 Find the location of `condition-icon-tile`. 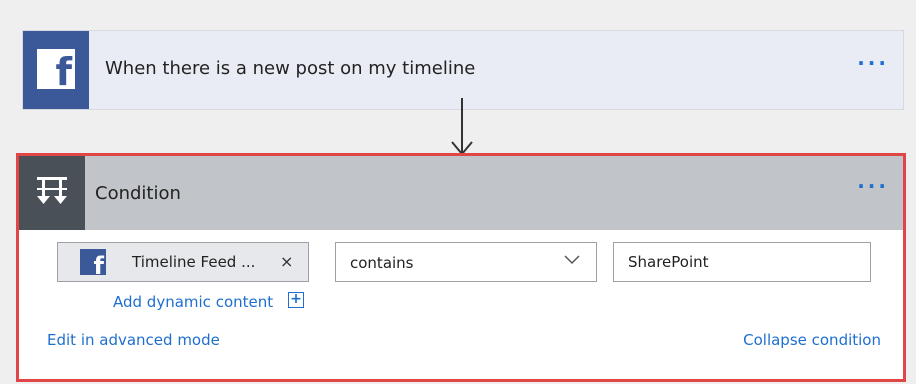

condition-icon-tile is located at coordinates (52, 193).